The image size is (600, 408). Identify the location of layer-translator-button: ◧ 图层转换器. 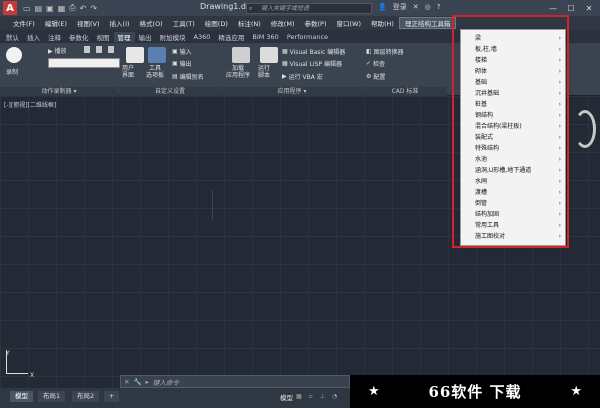
(385, 51).